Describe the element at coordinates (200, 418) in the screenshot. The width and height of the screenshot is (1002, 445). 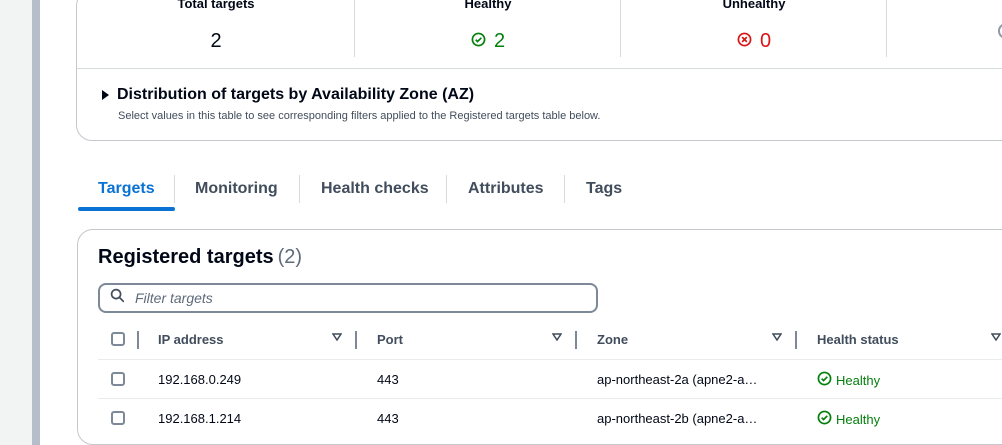
I see `ip-address-cell: 192.168.1.214` at that location.